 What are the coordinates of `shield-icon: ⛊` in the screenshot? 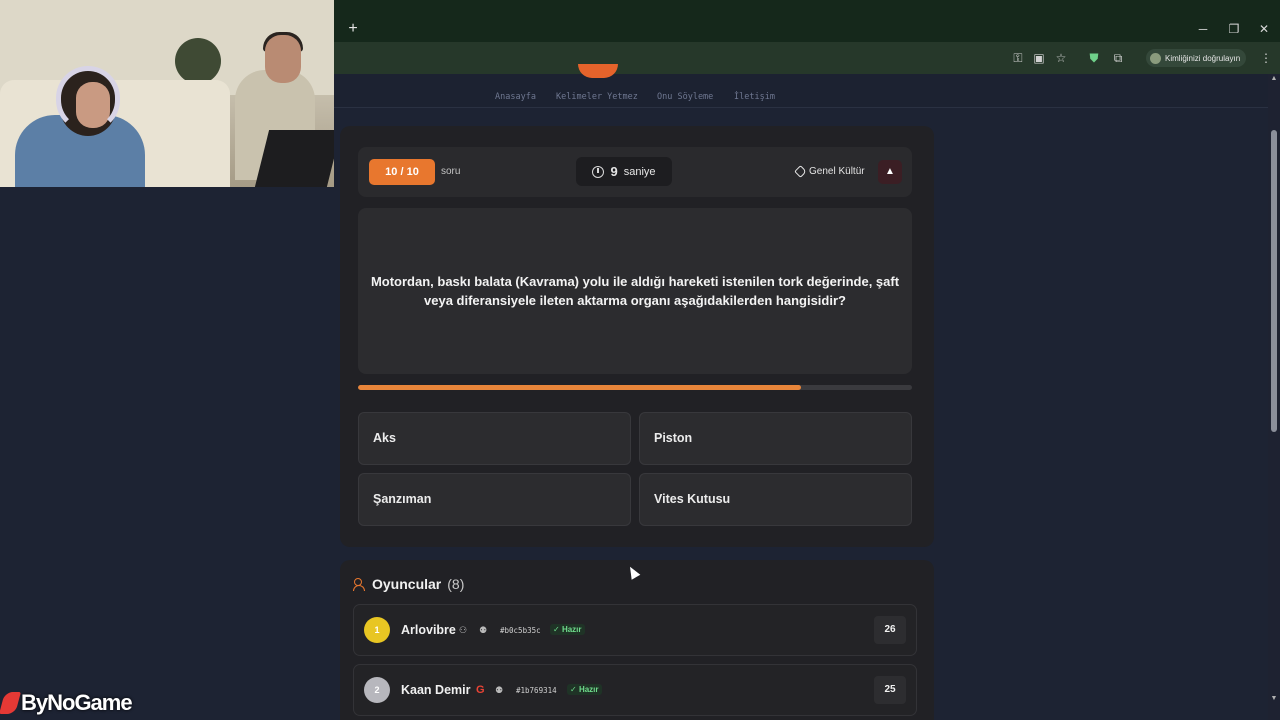 It's located at (1094, 58).